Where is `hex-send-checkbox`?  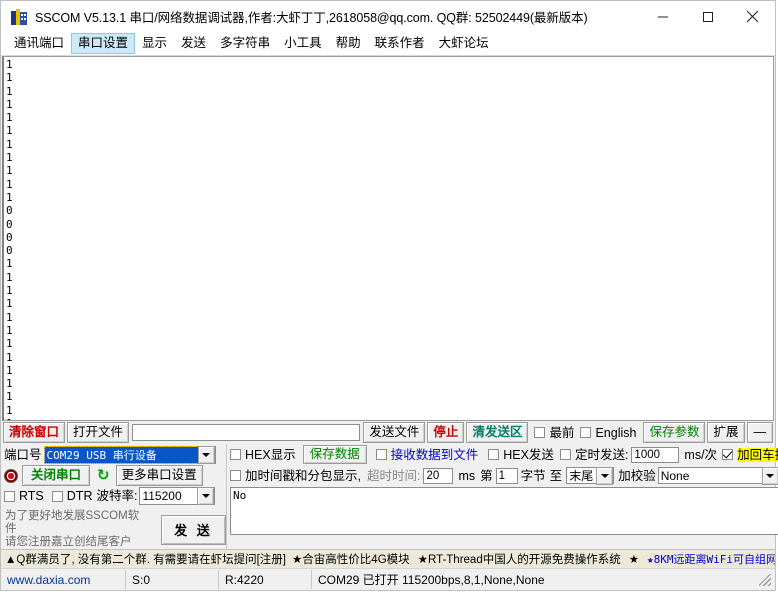 hex-send-checkbox is located at coordinates (494, 454).